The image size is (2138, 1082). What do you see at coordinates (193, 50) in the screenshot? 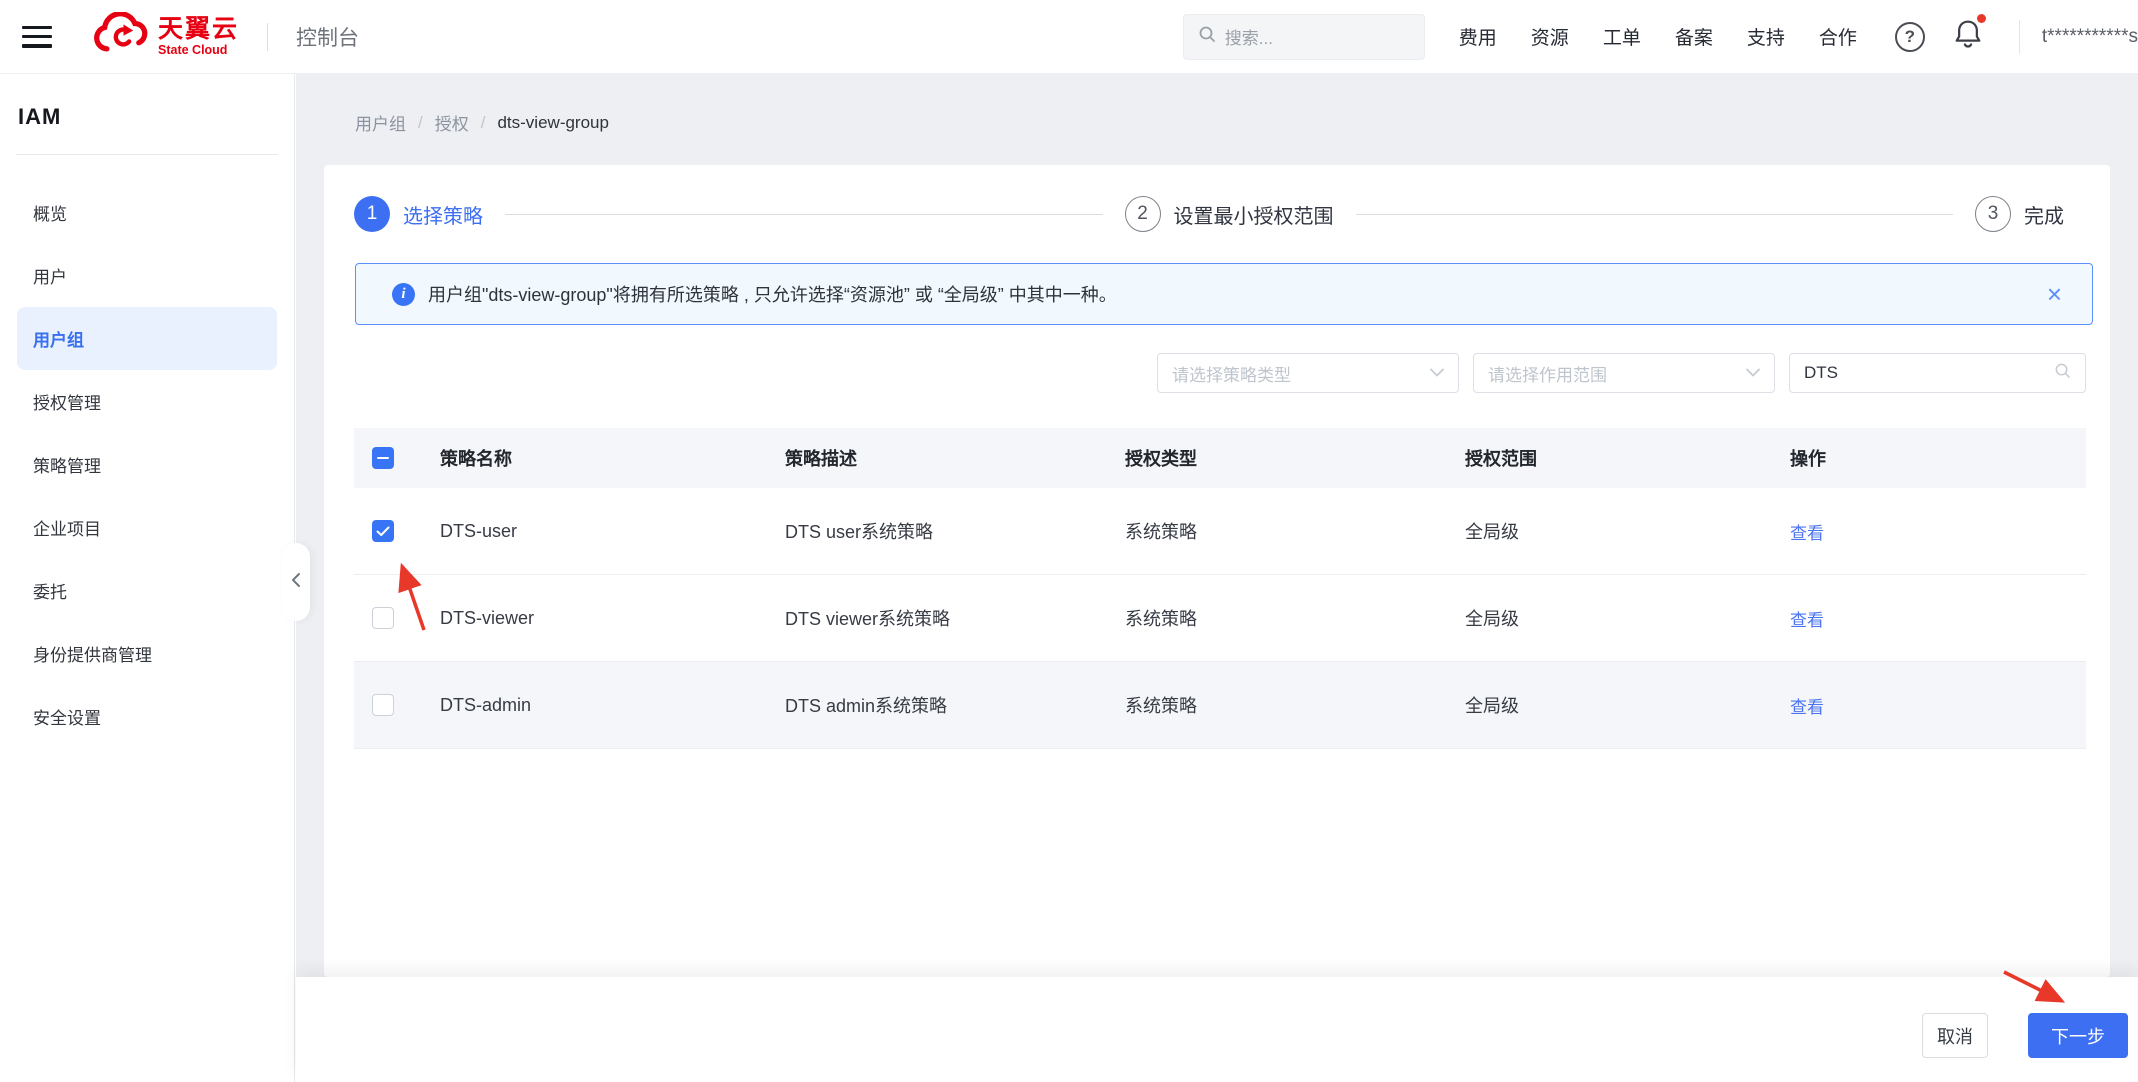
I see `brand-name-en: State Cloud` at bounding box center [193, 50].